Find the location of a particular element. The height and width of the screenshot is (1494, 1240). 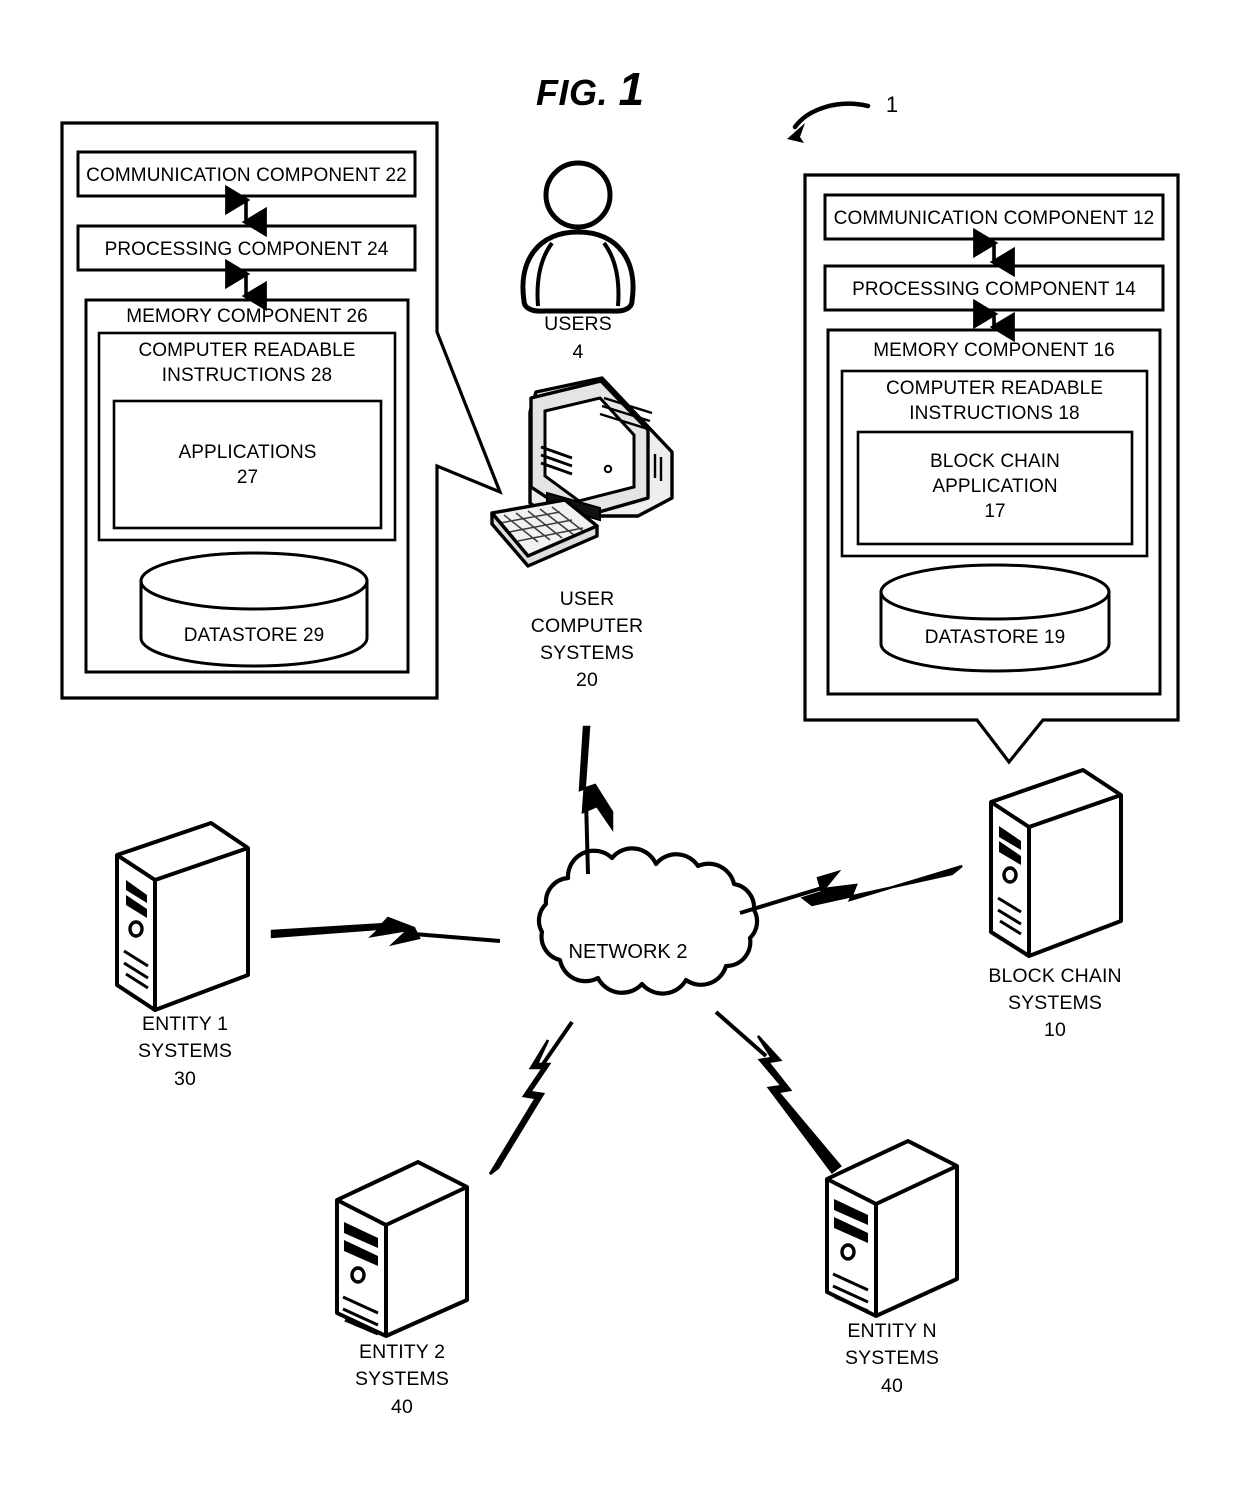

users-ref: 4 is located at coordinates (578, 352).